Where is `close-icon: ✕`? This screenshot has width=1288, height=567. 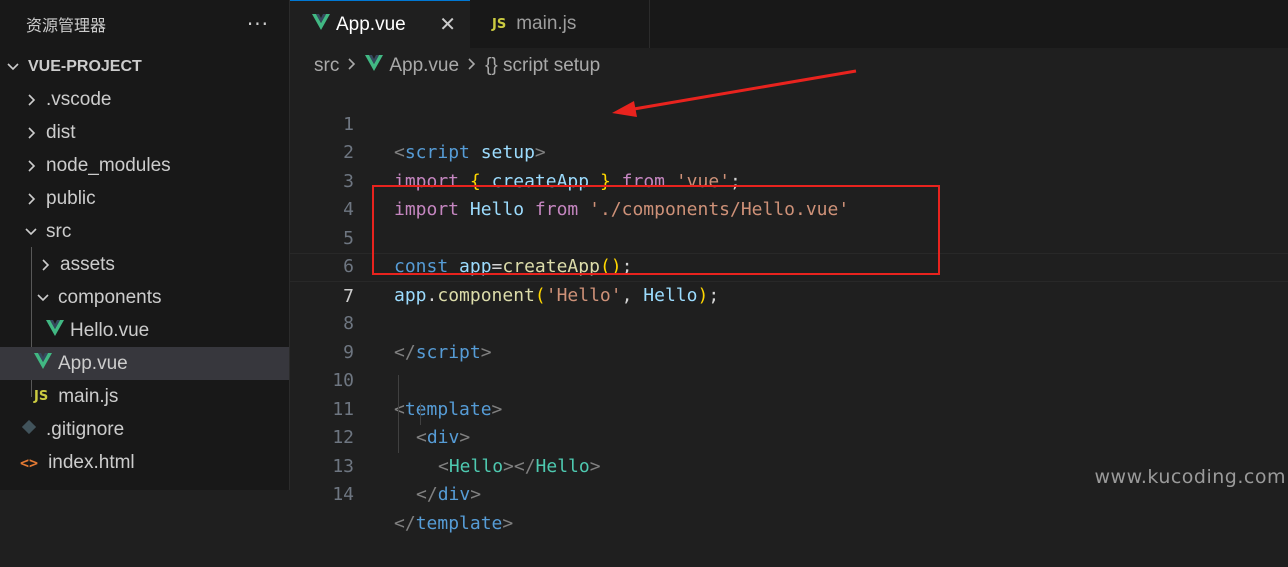 close-icon: ✕ is located at coordinates (447, 24).